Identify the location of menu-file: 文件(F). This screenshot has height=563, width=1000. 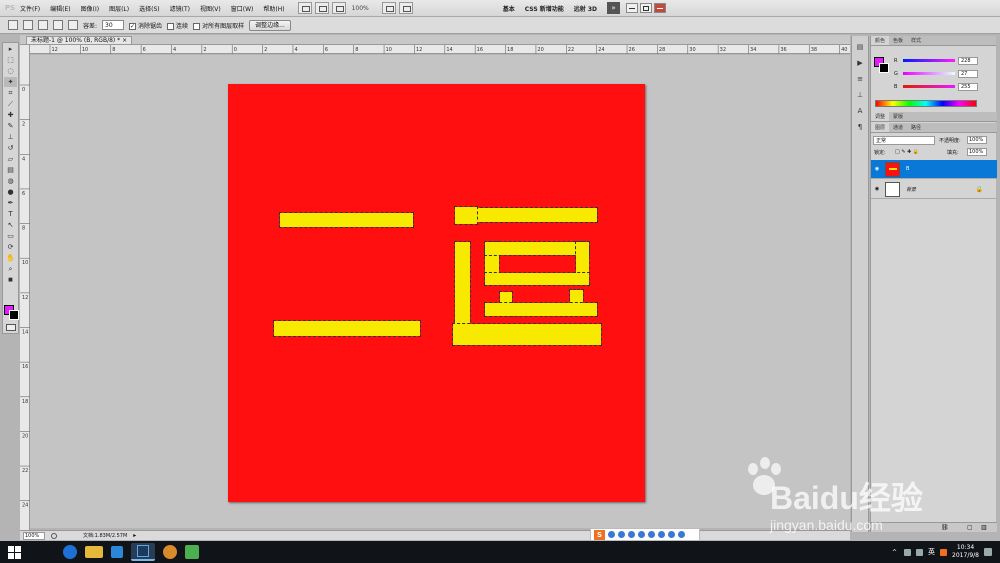
(30, 8).